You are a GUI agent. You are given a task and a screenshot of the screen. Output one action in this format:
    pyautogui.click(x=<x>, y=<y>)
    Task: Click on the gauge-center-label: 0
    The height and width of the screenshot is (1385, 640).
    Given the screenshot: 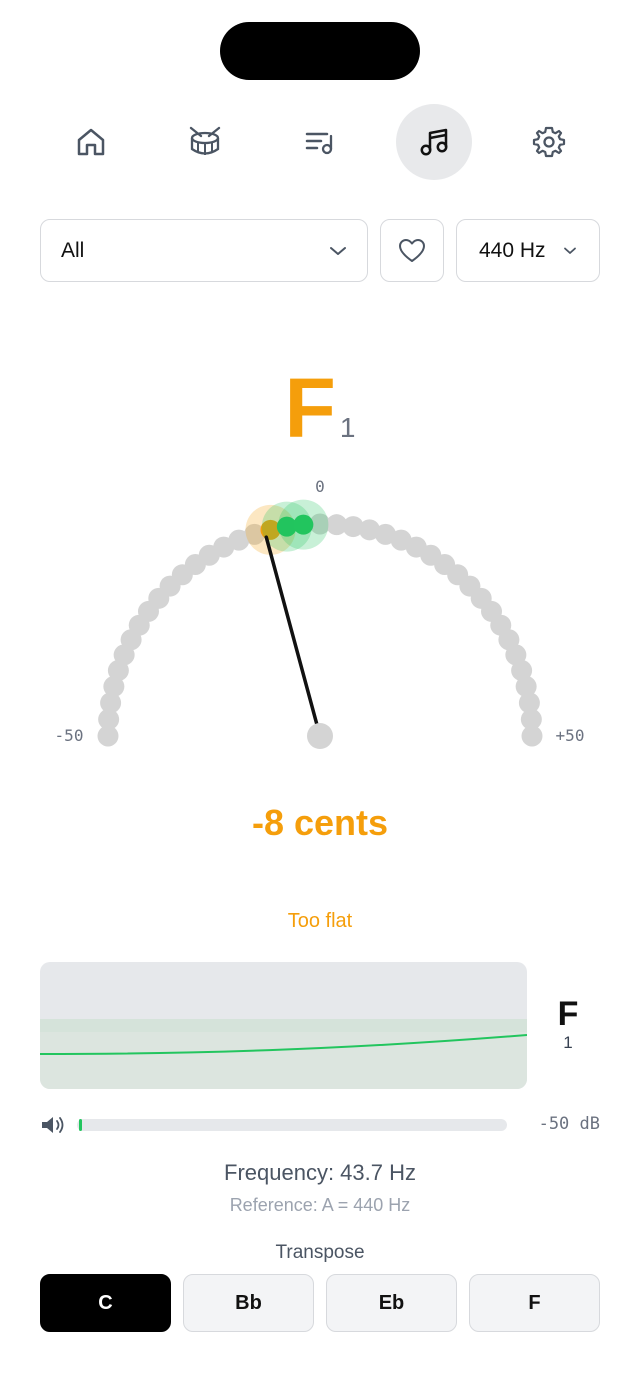 What is the action you would take?
    pyautogui.click(x=320, y=486)
    